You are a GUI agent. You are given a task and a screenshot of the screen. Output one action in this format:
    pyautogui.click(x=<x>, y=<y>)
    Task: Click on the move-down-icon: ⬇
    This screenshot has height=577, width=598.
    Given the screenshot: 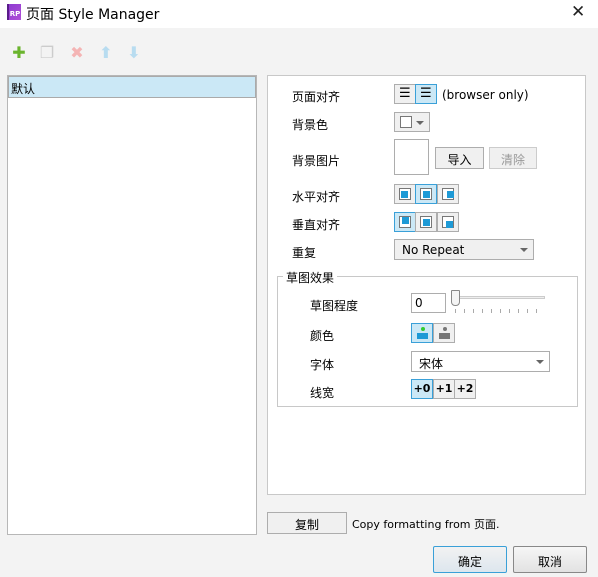 What is the action you would take?
    pyautogui.click(x=134, y=52)
    